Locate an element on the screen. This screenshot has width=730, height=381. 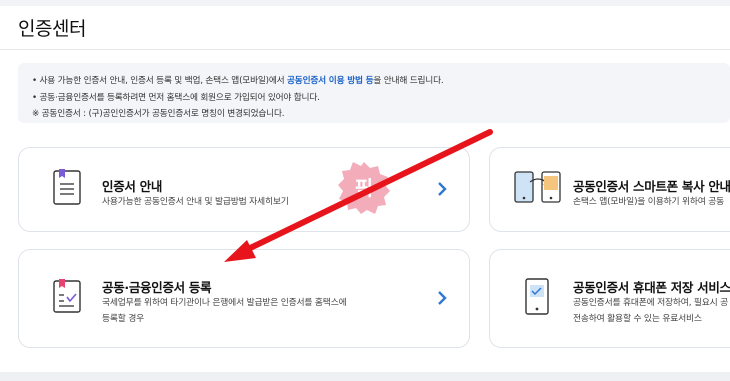
top-divider is located at coordinates (365, 3).